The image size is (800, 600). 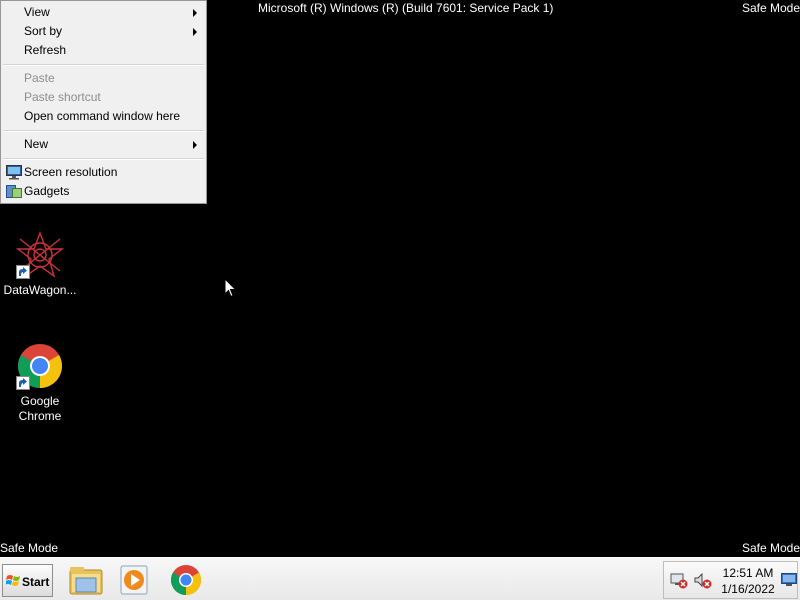 What do you see at coordinates (789, 580) in the screenshot?
I see `show-desktop-icon` at bounding box center [789, 580].